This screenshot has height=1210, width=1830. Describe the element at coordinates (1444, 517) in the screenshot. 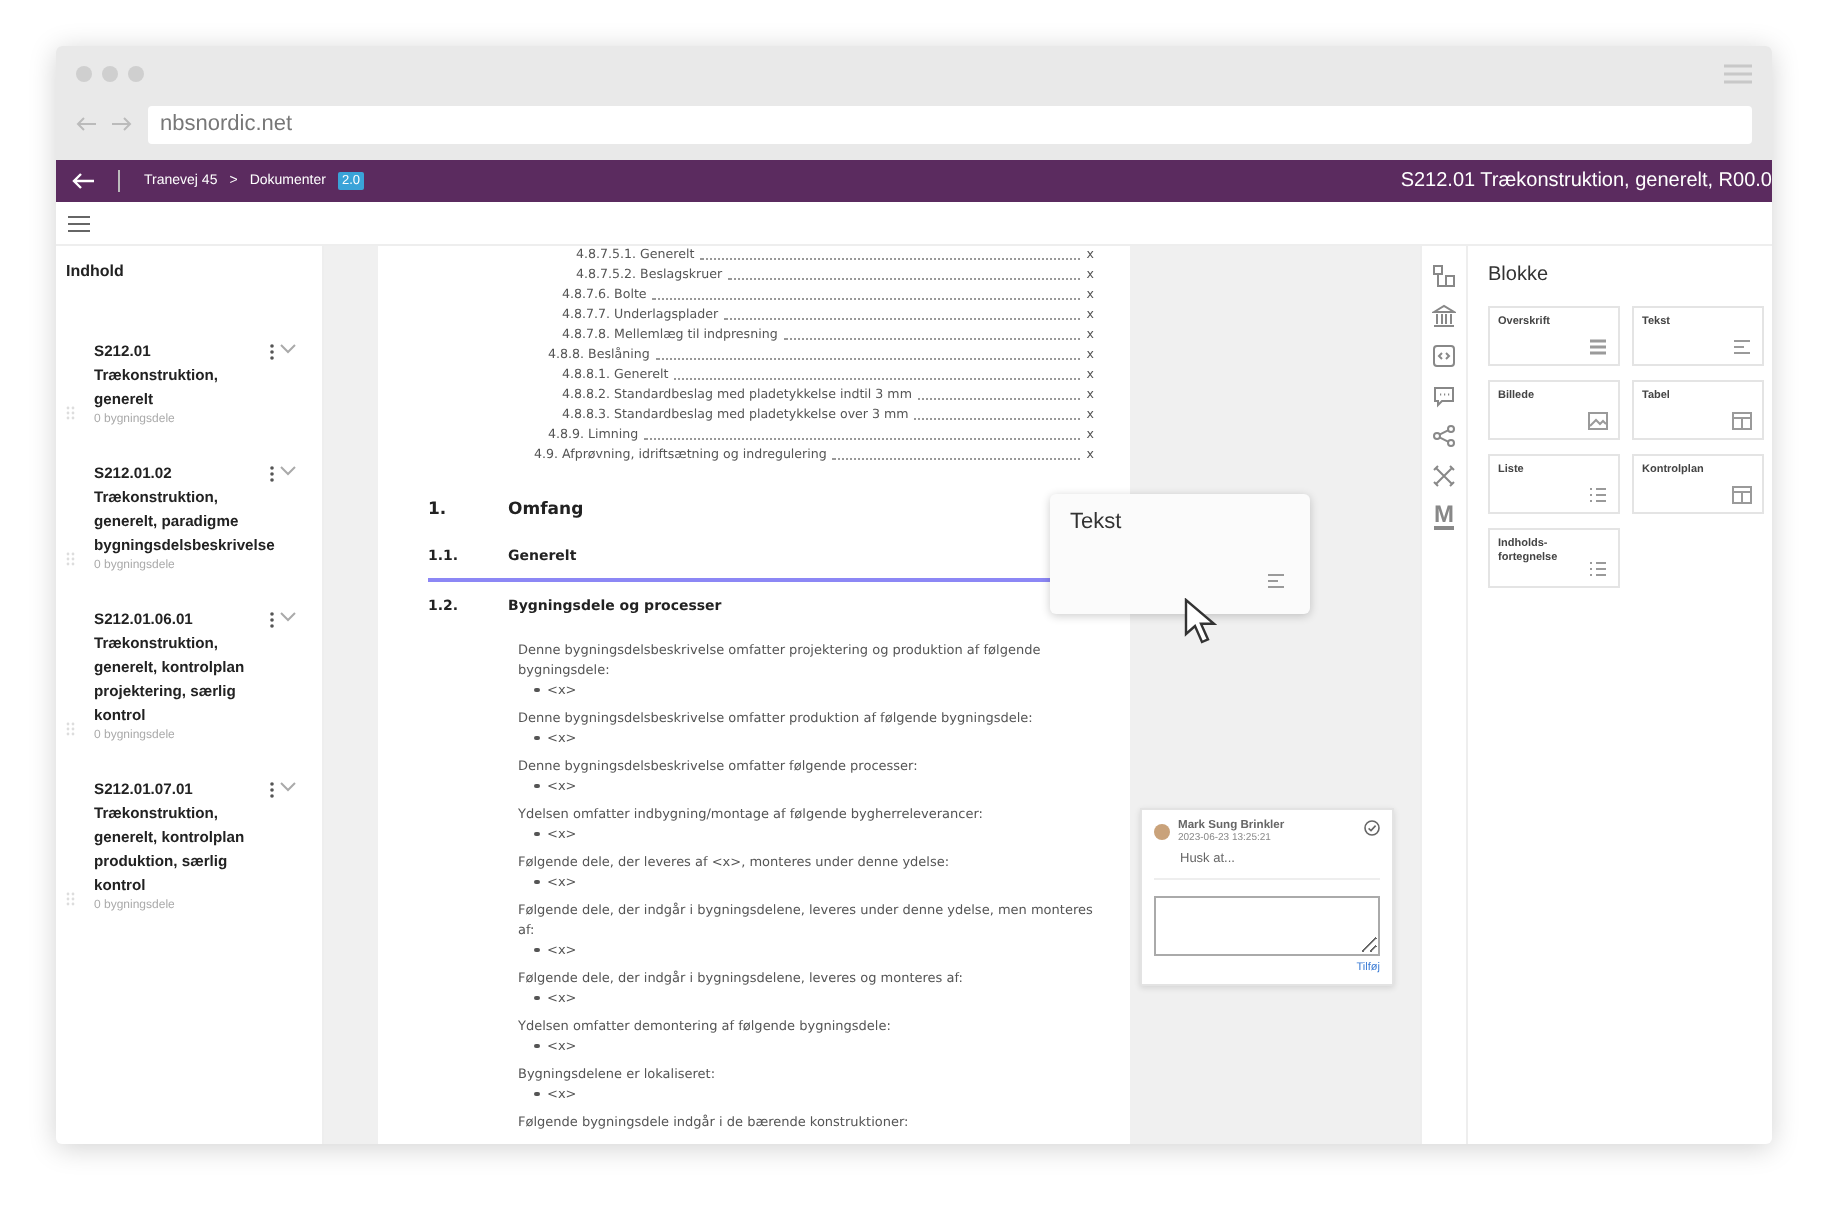

I see `m-logo: M` at that location.